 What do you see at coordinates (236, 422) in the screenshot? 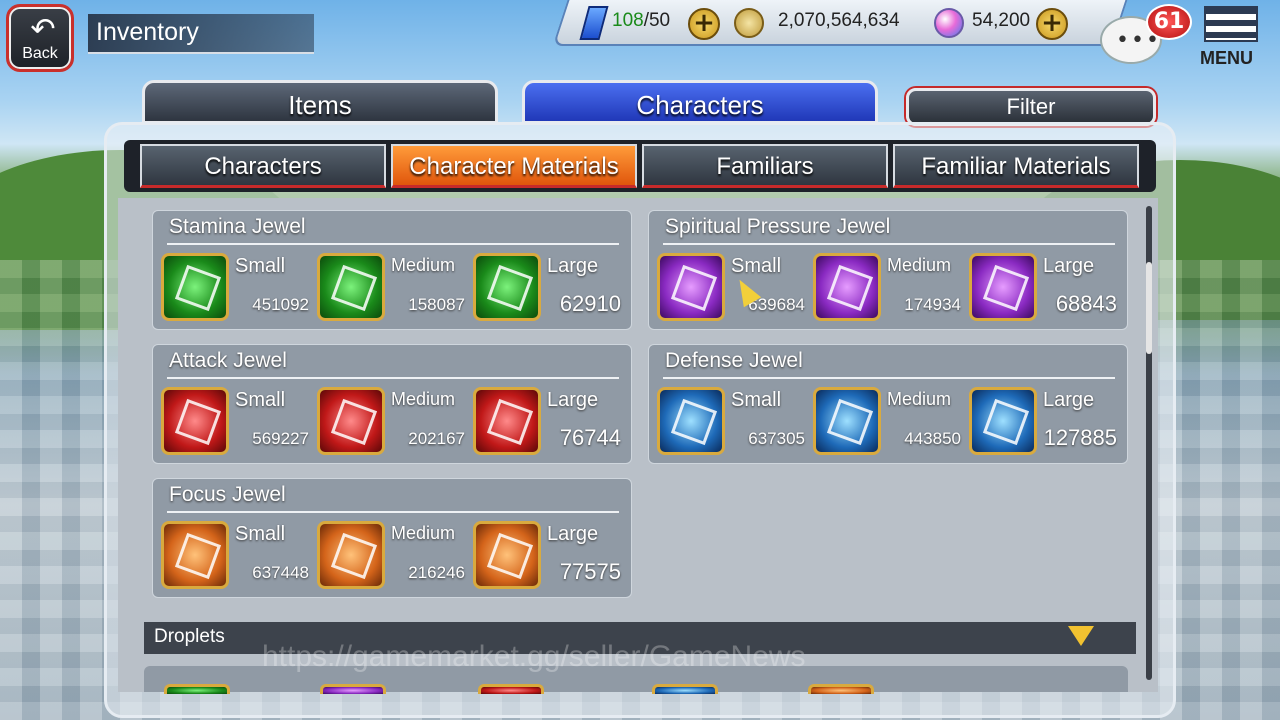
I see `jewel-item: Small 569227` at bounding box center [236, 422].